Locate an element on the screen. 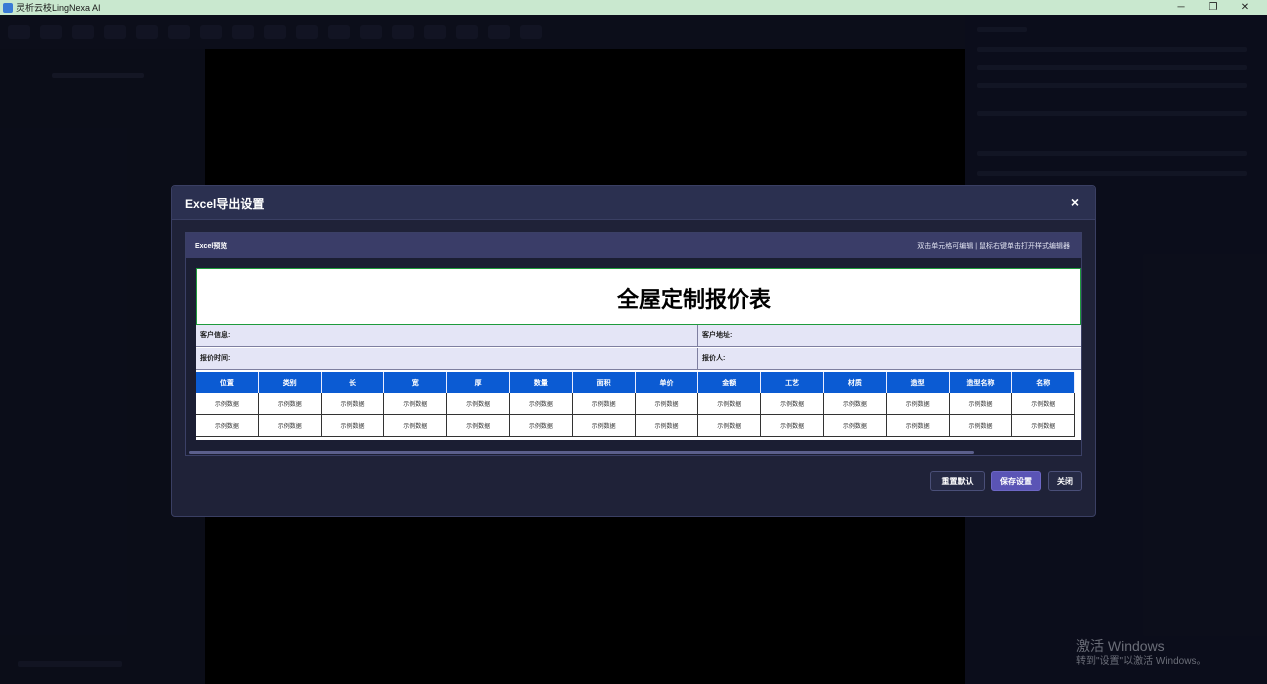 This screenshot has width=1267, height=684. quote-time-cell: 报价时间: is located at coordinates (447, 359).